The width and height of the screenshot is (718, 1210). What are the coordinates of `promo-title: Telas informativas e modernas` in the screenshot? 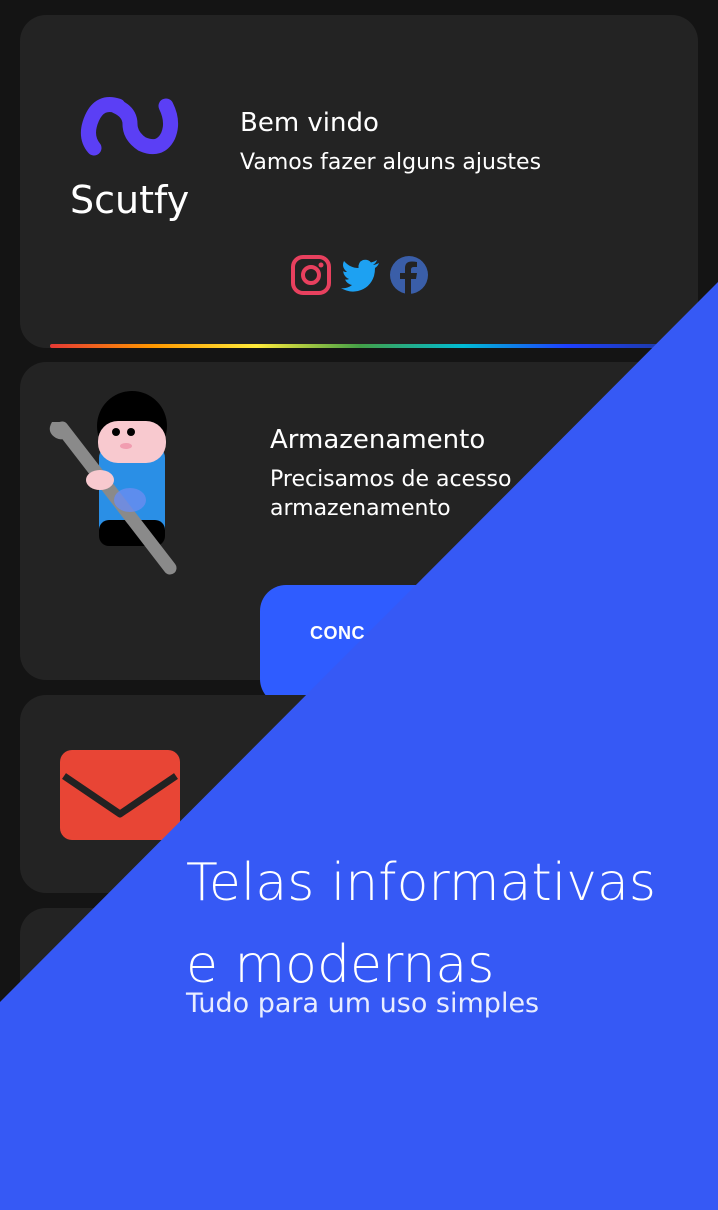 It's located at (421, 924).